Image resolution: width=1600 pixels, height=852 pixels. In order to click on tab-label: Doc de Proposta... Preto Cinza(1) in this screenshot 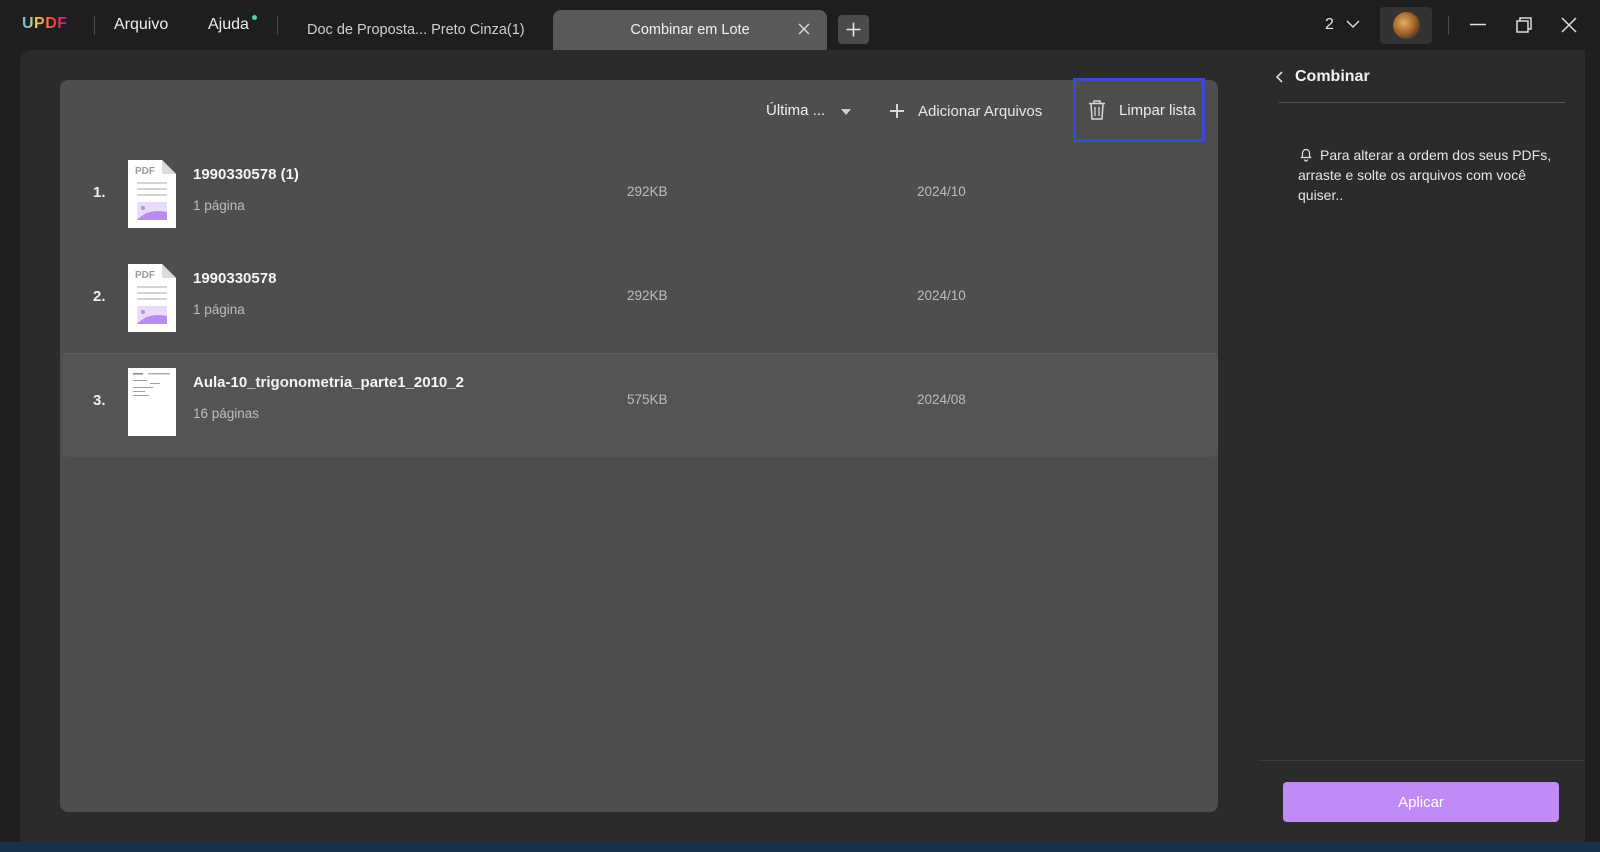, I will do `click(416, 30)`.